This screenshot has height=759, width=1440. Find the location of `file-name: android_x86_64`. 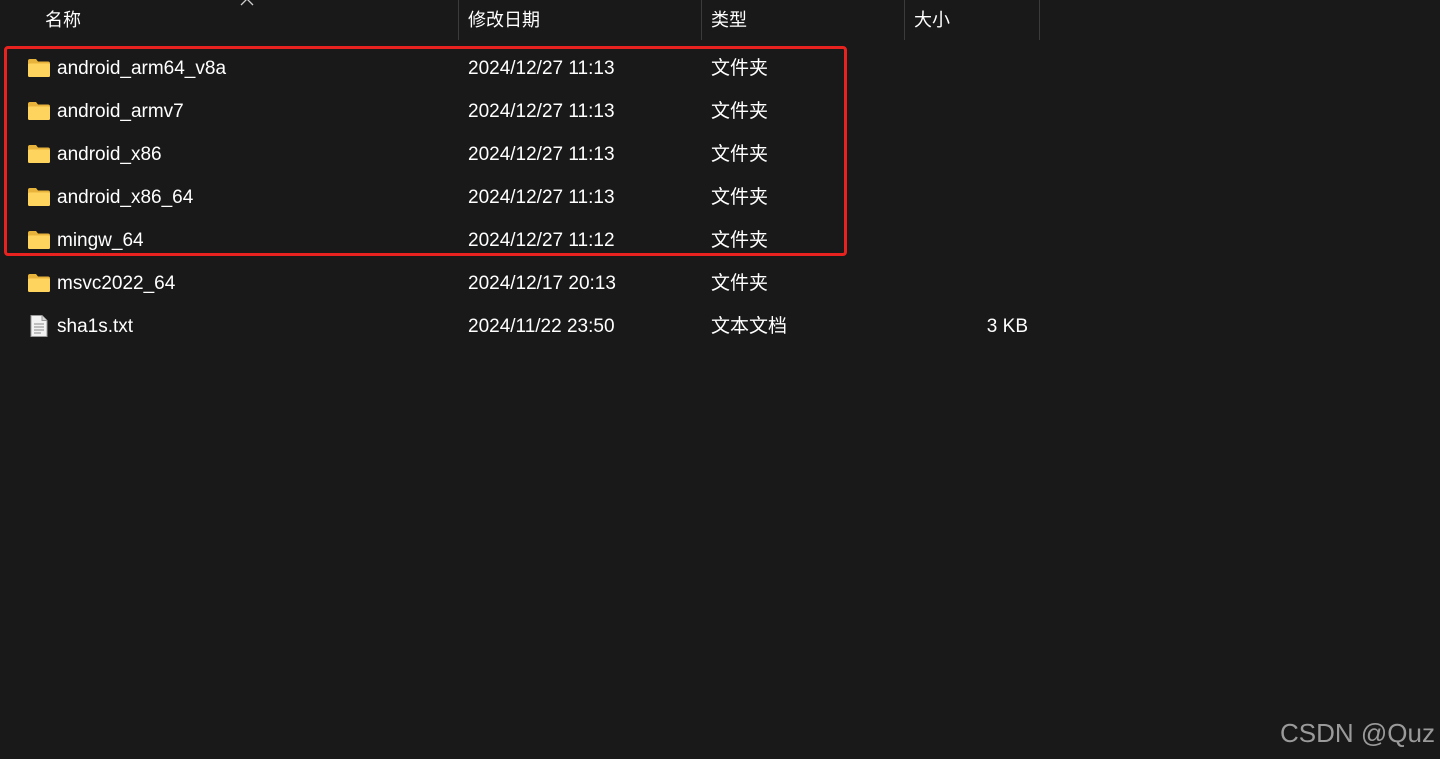

file-name: android_x86_64 is located at coordinates (125, 197).